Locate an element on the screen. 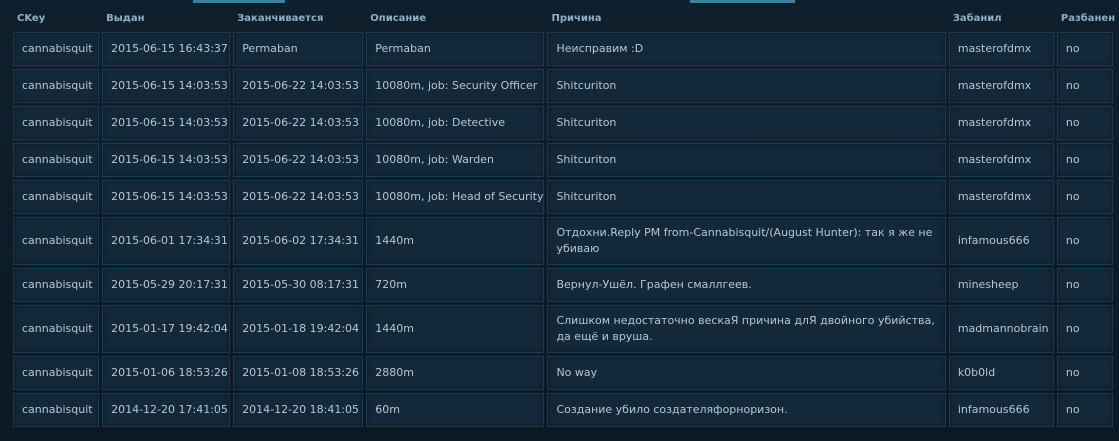 This screenshot has height=441, width=1119. cell-issued-text: 2014-12-20 17:41:05 is located at coordinates (169, 409).